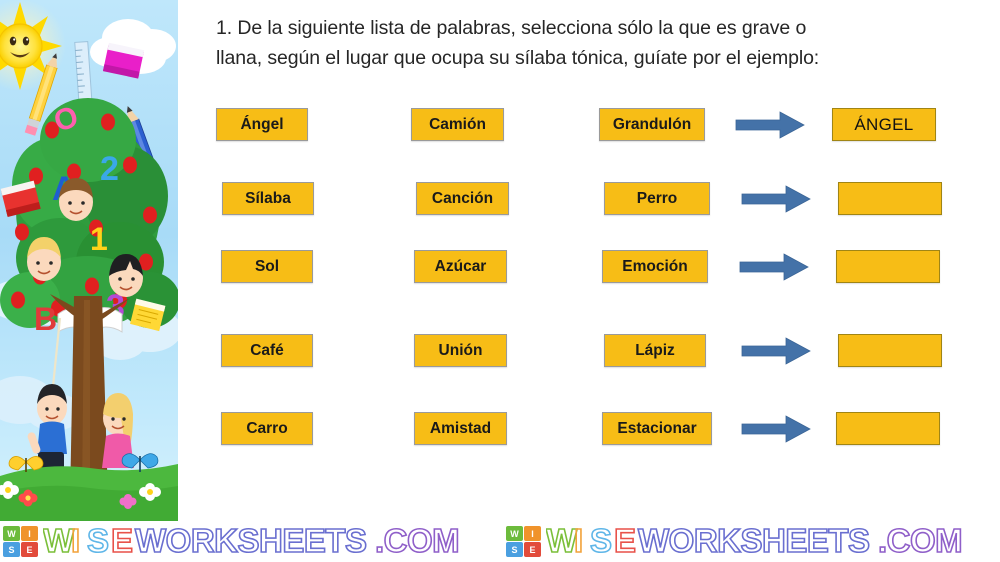  Describe the element at coordinates (13, 41) in the screenshot. I see `sun-eye-left` at that location.